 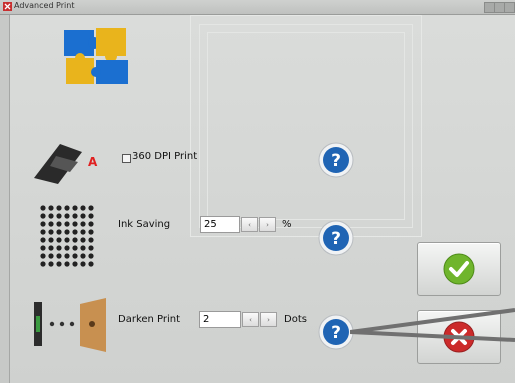 What do you see at coordinates (93, 162) in the screenshot?
I see `svg-text: A` at bounding box center [93, 162].